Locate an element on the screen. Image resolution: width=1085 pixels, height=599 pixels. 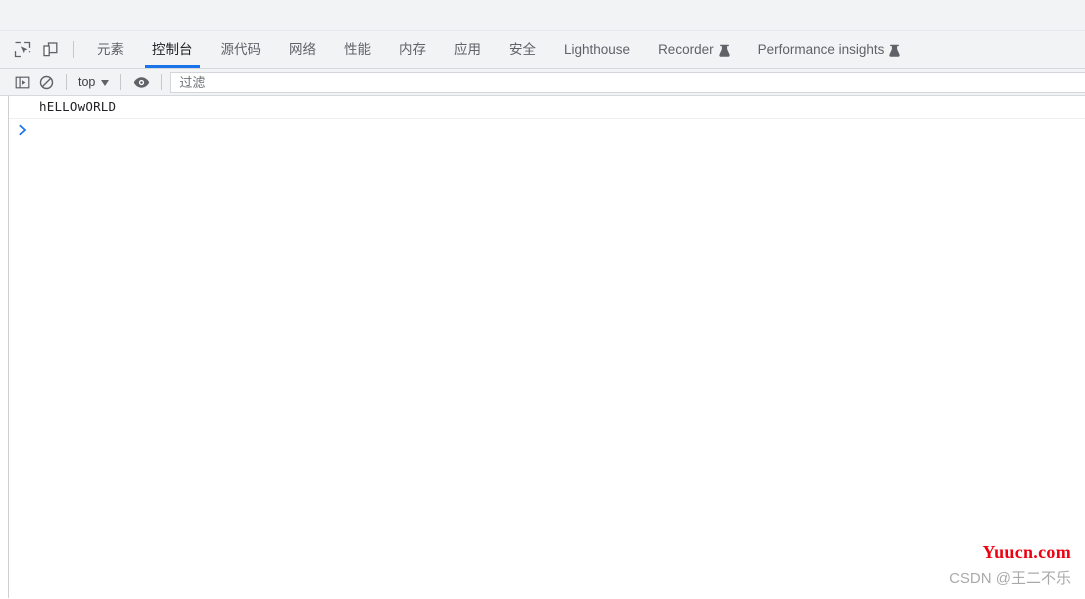
inspect-element-icon is located at coordinates (22, 50).